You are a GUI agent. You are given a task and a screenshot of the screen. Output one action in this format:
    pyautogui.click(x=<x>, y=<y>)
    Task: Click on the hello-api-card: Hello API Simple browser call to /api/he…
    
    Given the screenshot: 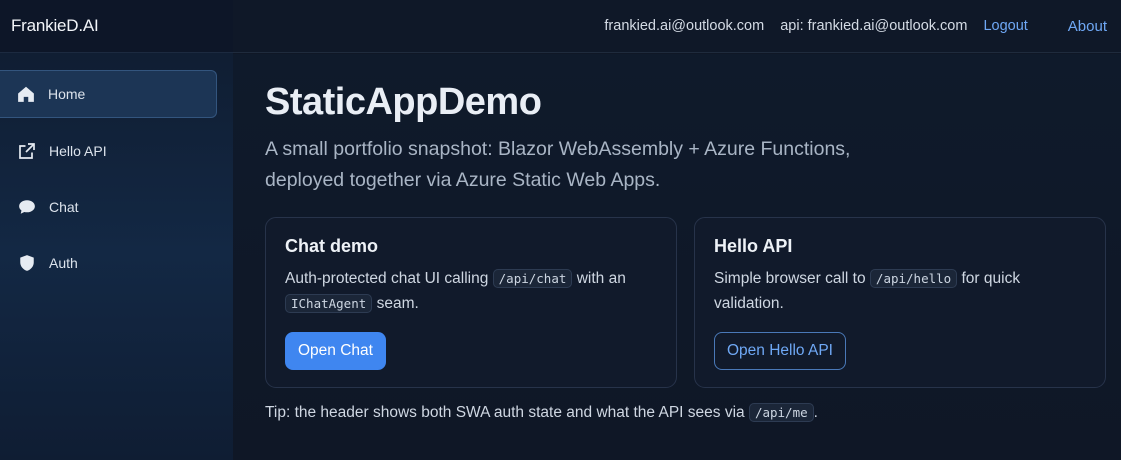 What is the action you would take?
    pyautogui.click(x=900, y=302)
    